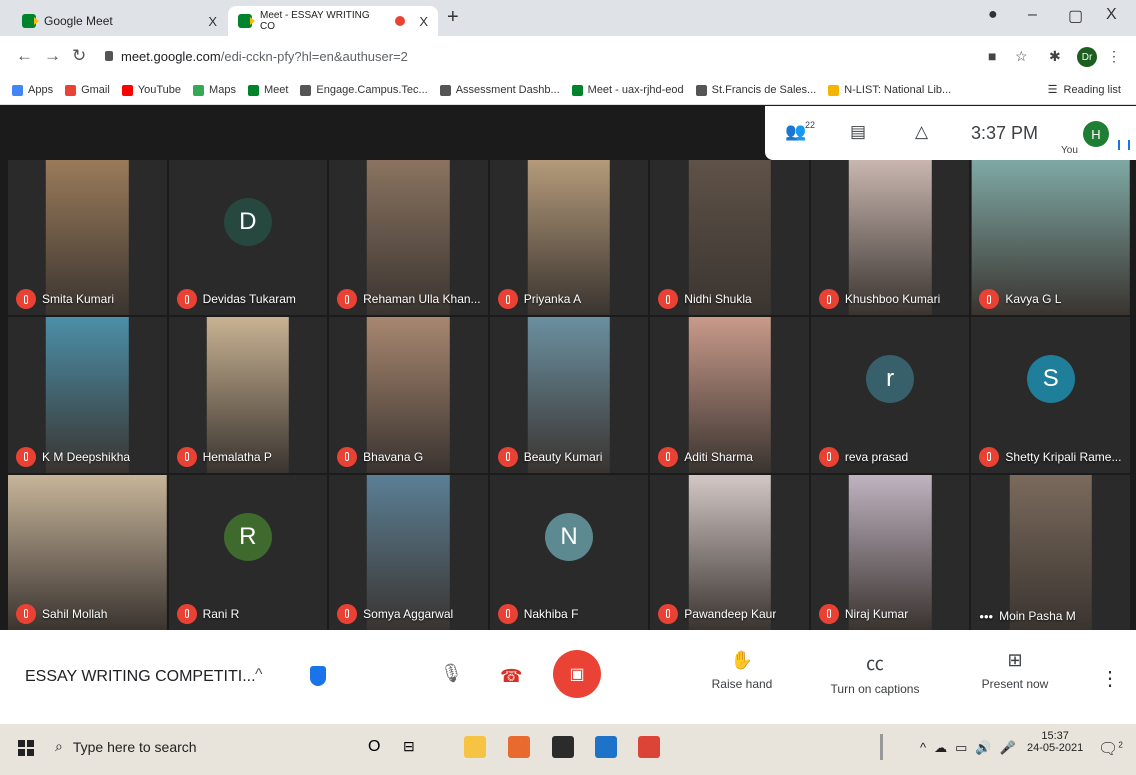 The width and height of the screenshot is (1136, 775). I want to click on tab-essay-writing: Meet - ESSAY WRITING CO X, so click(333, 21).